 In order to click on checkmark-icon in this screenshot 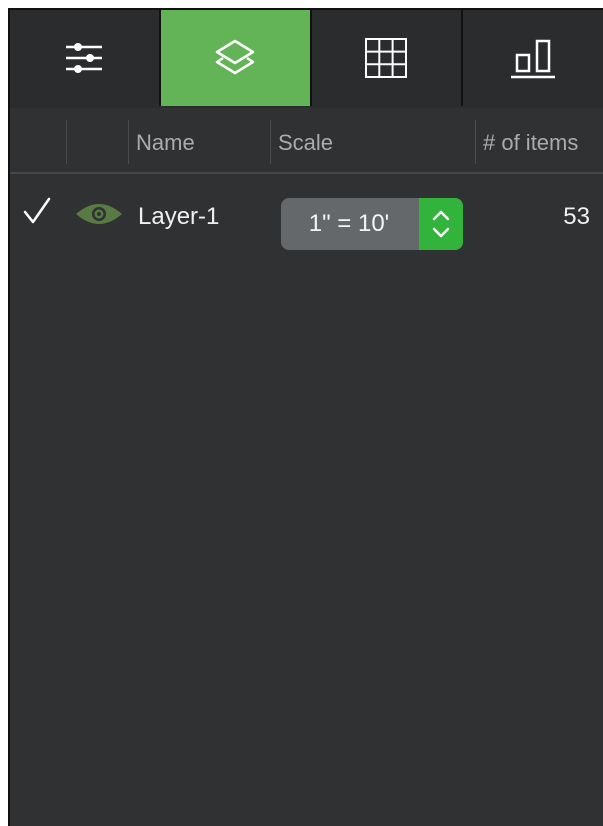, I will do `click(37, 213)`.